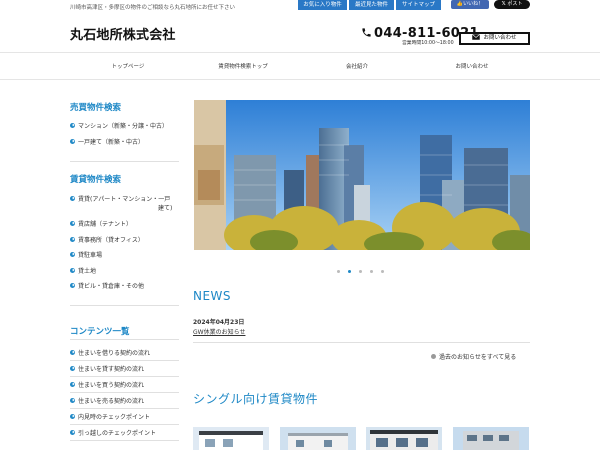 The height and width of the screenshot is (450, 600). Describe the element at coordinates (83, 270) in the screenshot. I see `sidebar-item-land: 貸土地` at that location.